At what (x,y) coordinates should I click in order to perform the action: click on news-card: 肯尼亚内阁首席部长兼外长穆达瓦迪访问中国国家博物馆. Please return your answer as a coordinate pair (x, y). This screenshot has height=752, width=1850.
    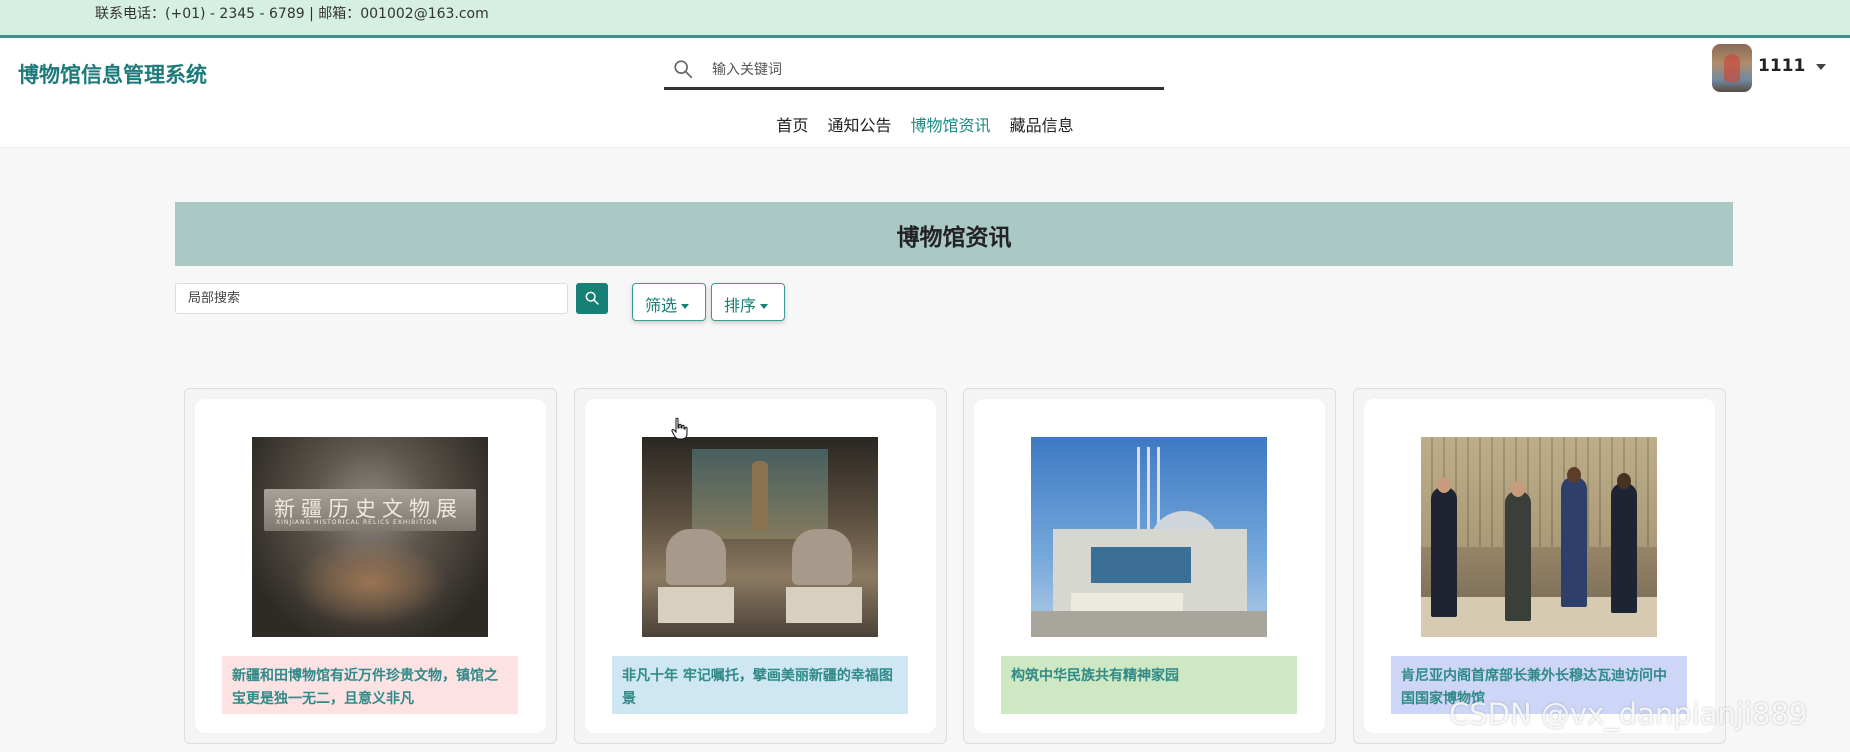
    Looking at the image, I should click on (1539, 566).